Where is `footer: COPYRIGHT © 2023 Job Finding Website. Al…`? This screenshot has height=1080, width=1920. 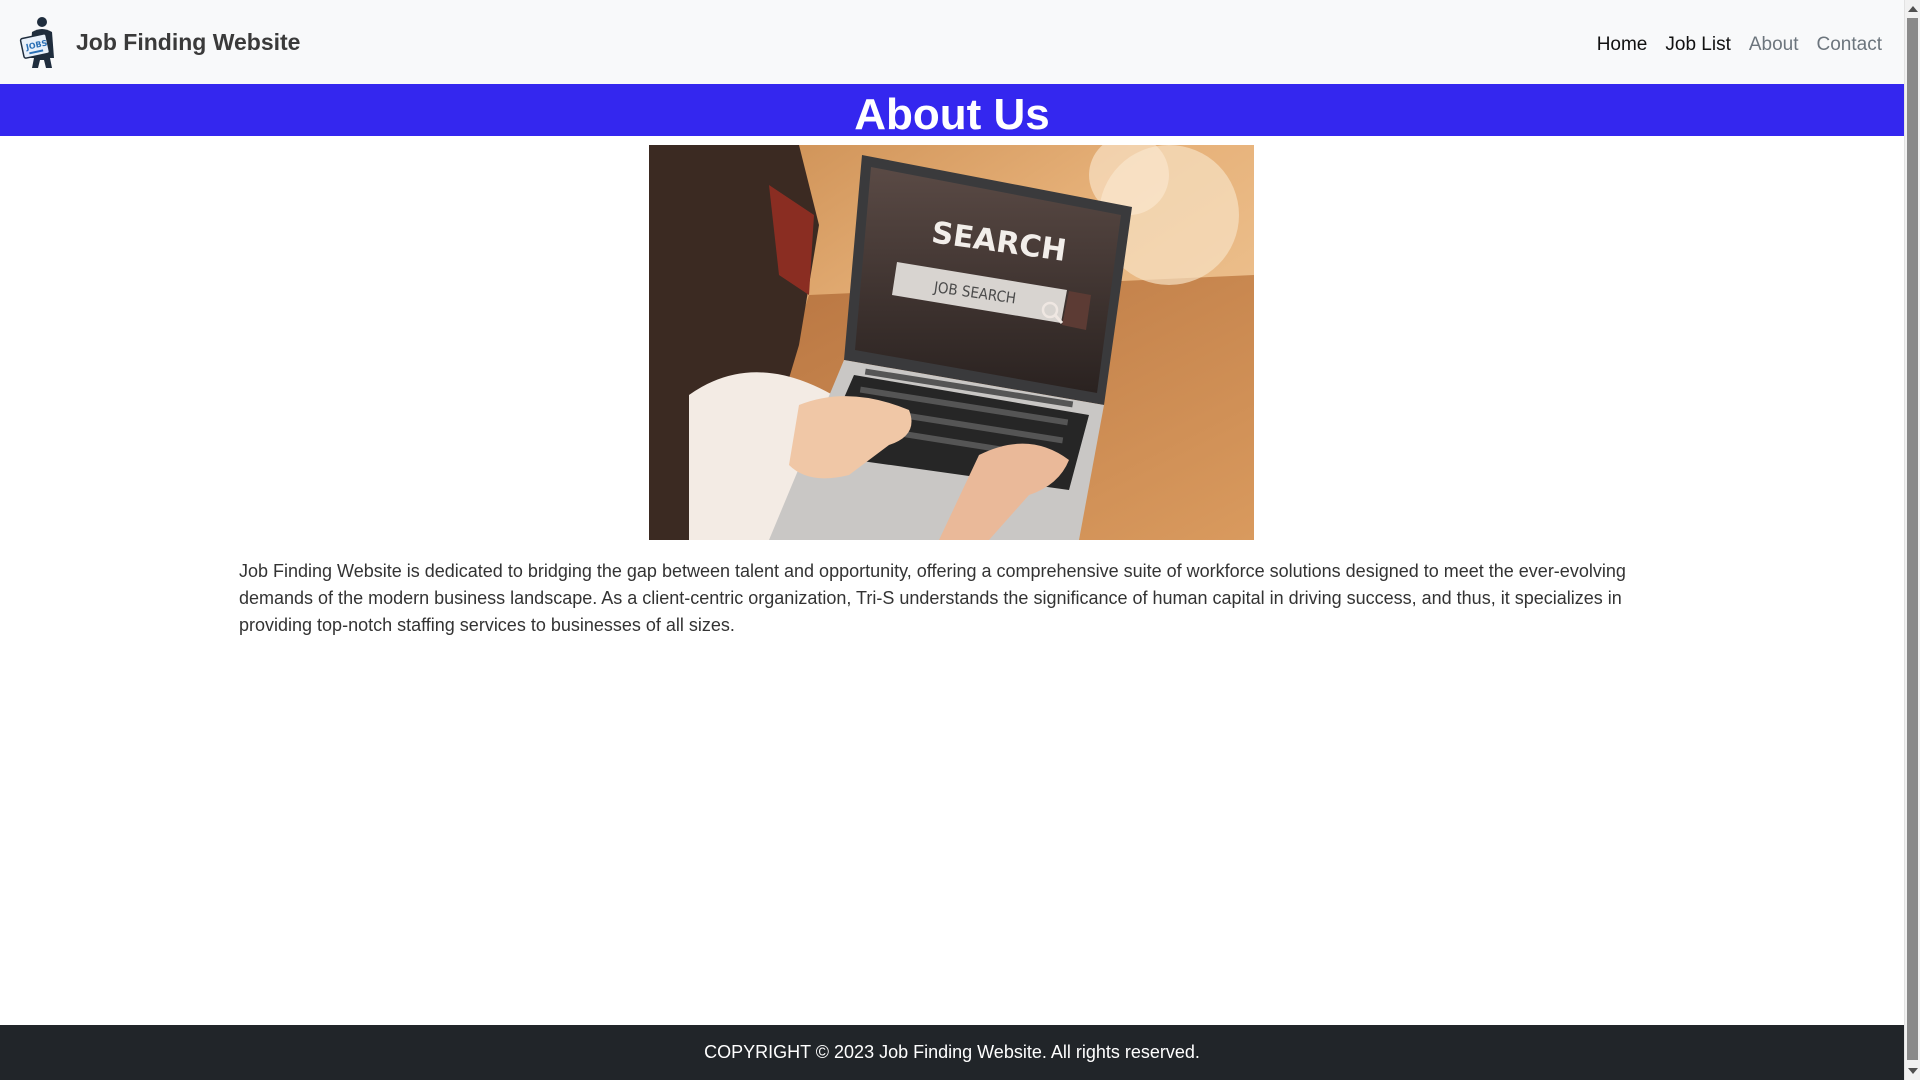
footer: COPYRIGHT © 2023 Job Finding Website. Al… is located at coordinates (952, 1052).